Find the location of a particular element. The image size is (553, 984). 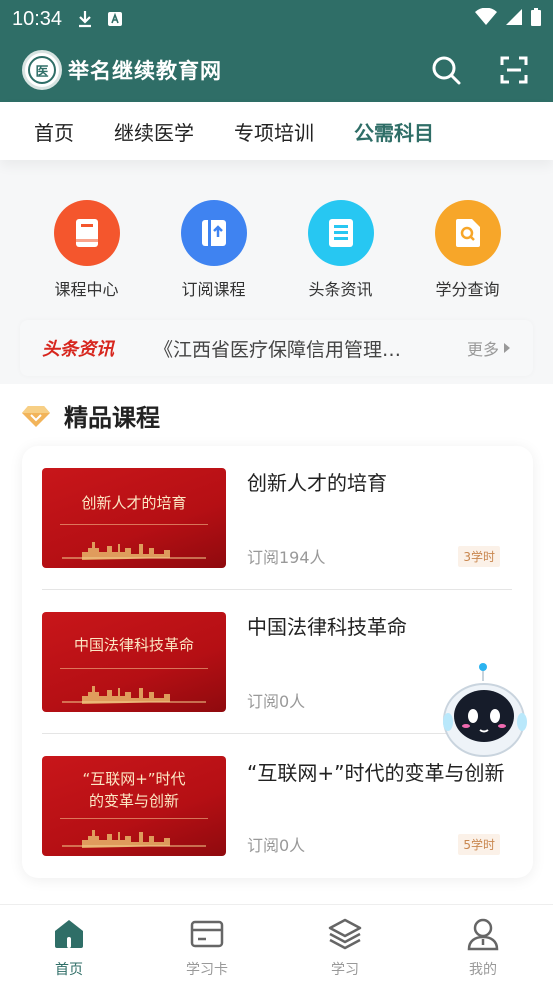

app-logo: 医 is located at coordinates (42, 70).